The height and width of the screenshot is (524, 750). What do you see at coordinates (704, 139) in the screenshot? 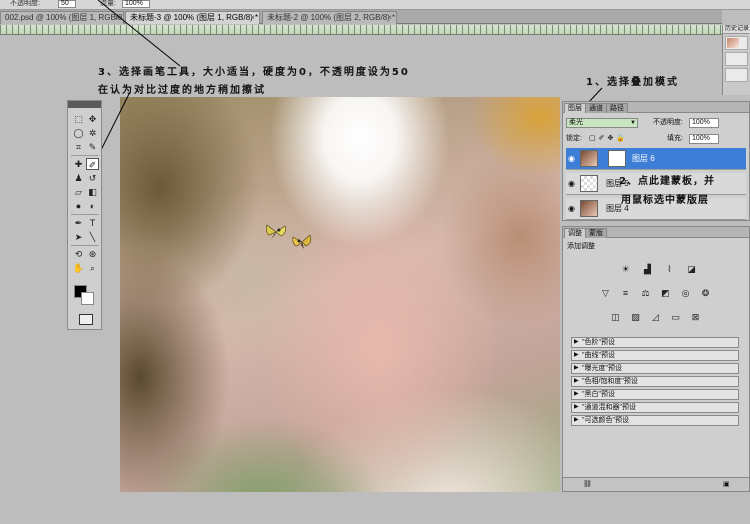
I see `fill-input: 100%` at bounding box center [704, 139].